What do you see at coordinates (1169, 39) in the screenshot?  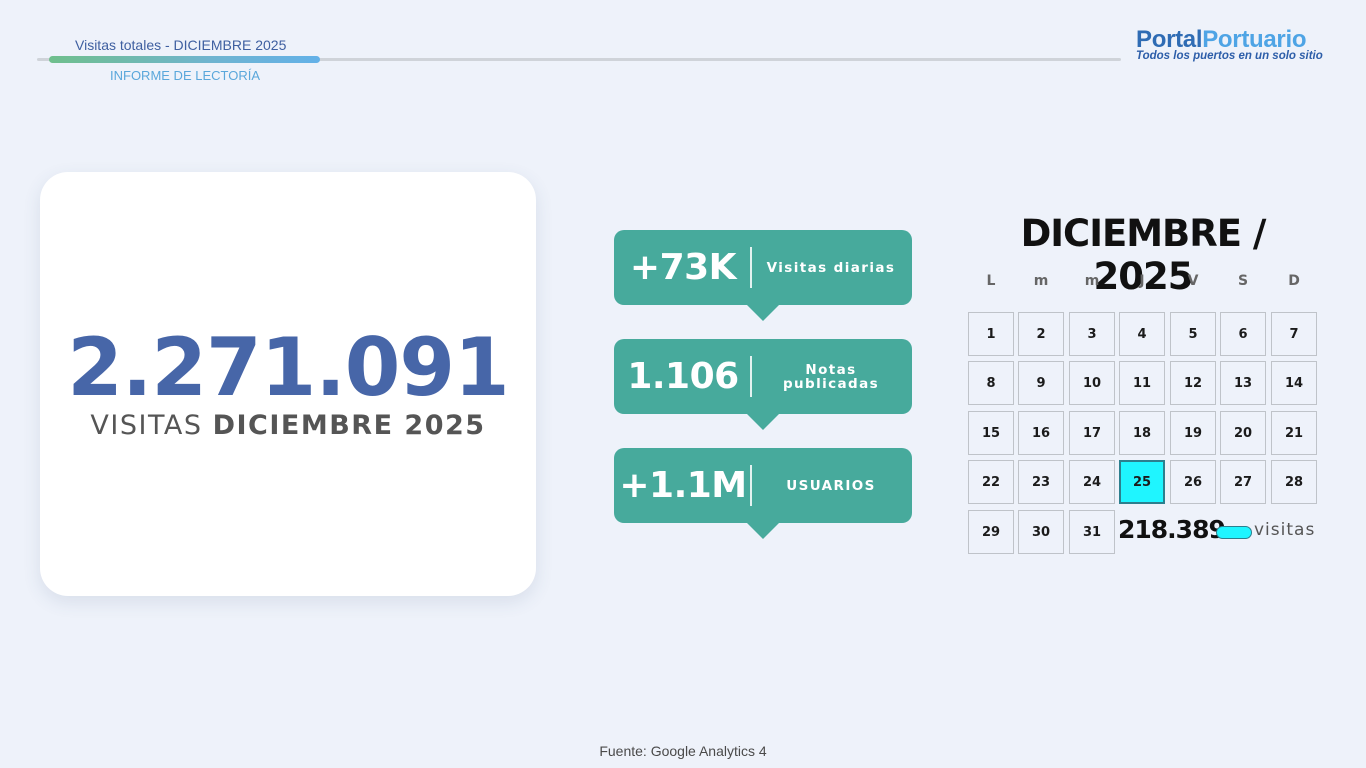 I see `logo-word-portal: Portal` at bounding box center [1169, 39].